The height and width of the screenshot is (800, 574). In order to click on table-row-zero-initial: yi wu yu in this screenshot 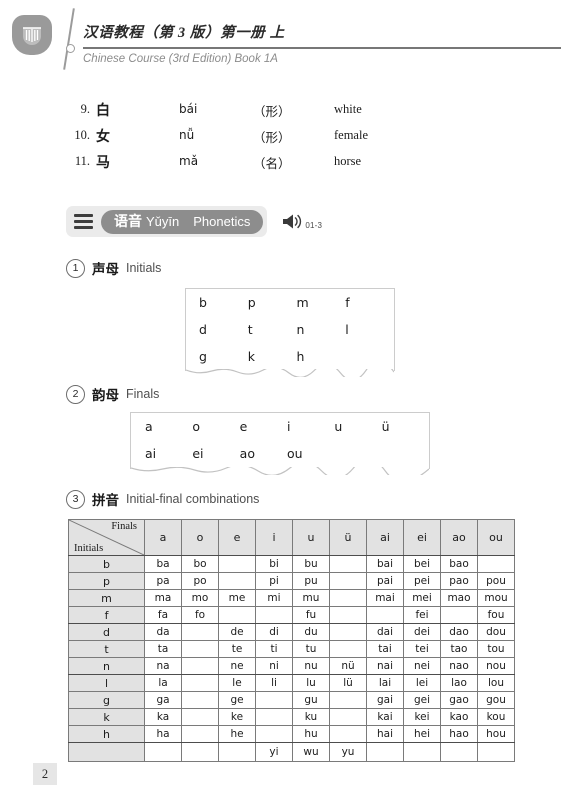, I will do `click(291, 752)`.